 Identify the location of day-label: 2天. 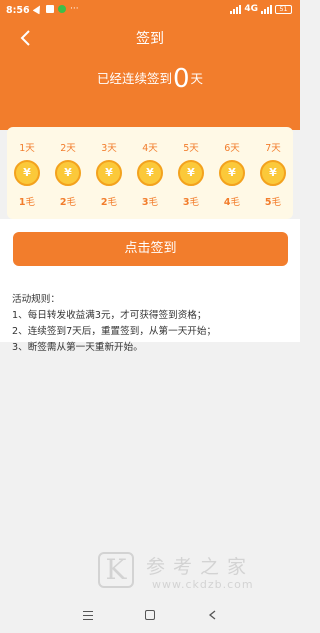
(68, 148).